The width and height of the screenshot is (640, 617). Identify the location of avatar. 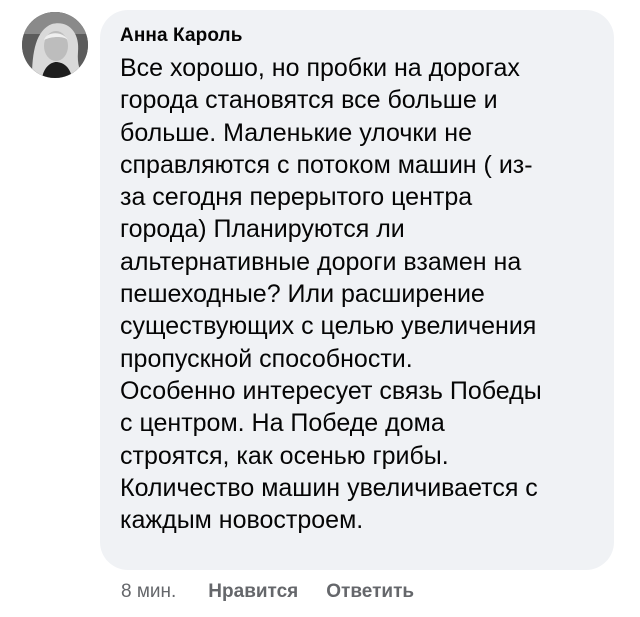
(55, 45).